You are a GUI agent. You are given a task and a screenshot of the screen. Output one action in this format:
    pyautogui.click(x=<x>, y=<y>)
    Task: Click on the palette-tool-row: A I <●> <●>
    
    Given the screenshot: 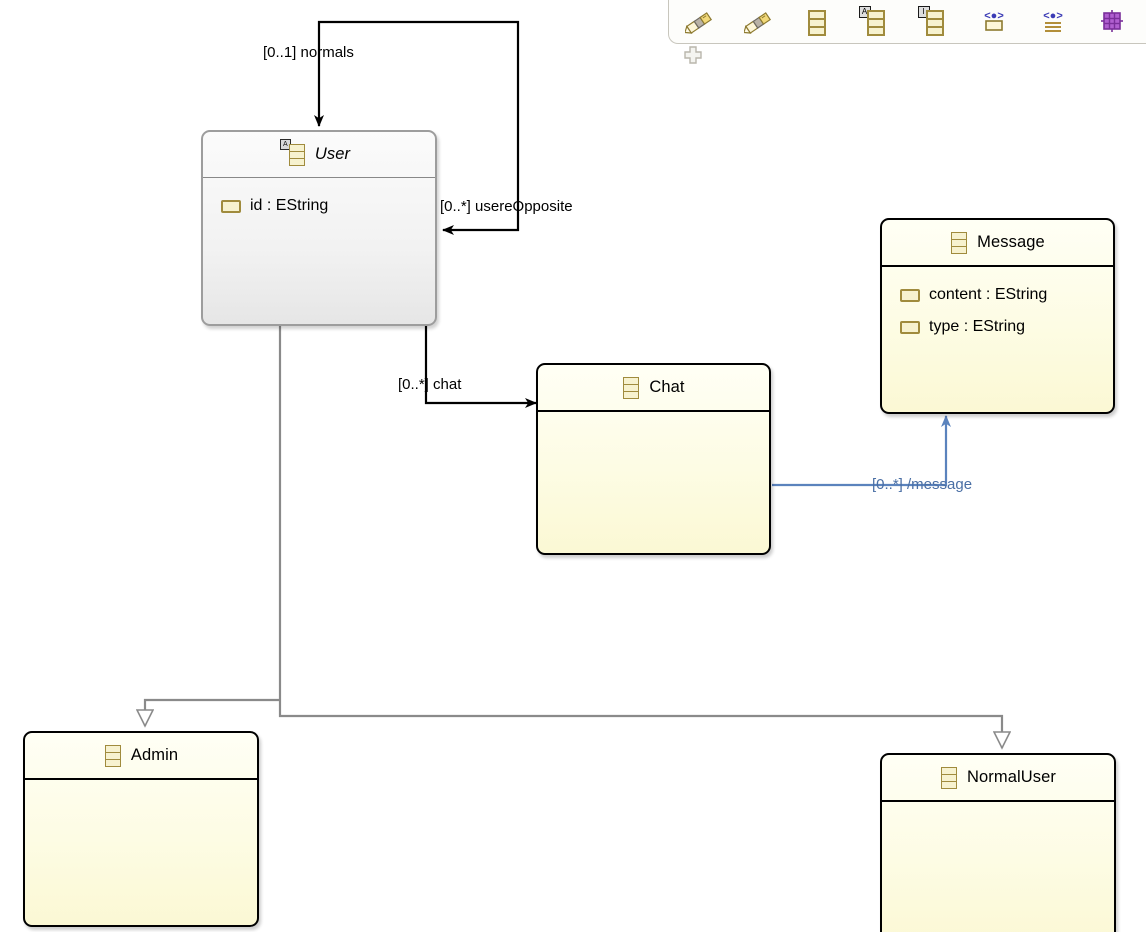 What is the action you would take?
    pyautogui.click(x=907, y=23)
    